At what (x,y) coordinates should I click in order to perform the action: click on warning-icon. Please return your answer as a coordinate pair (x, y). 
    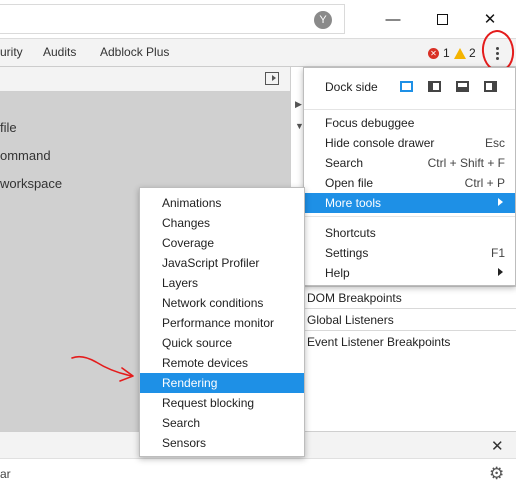
    Looking at the image, I should click on (460, 53).